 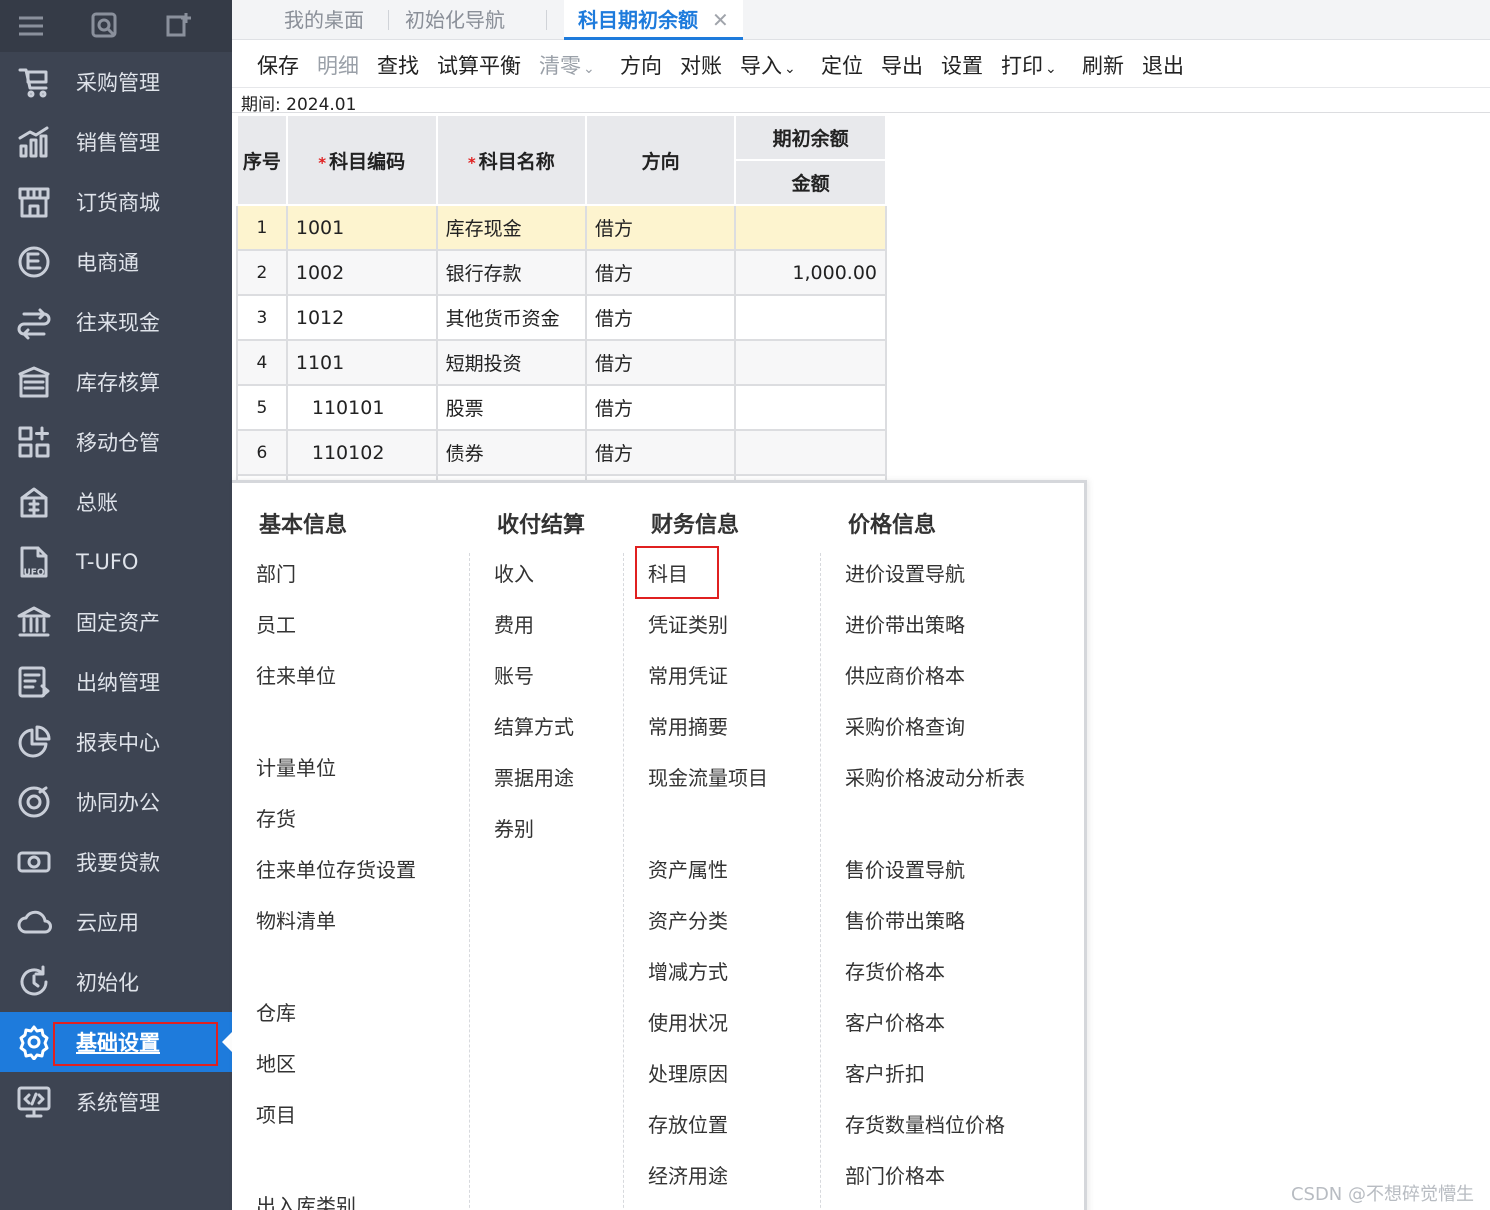 What do you see at coordinates (262, 362) in the screenshot?
I see `cell-seq: 4` at bounding box center [262, 362].